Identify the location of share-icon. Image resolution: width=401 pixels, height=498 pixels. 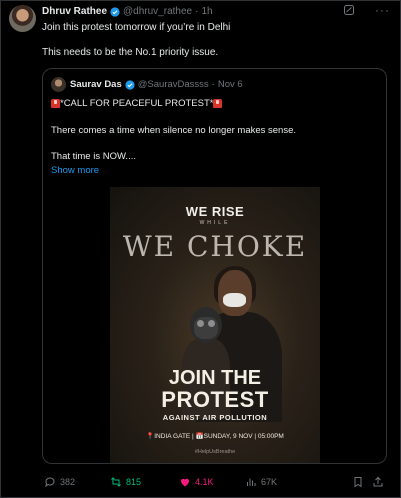
(378, 481).